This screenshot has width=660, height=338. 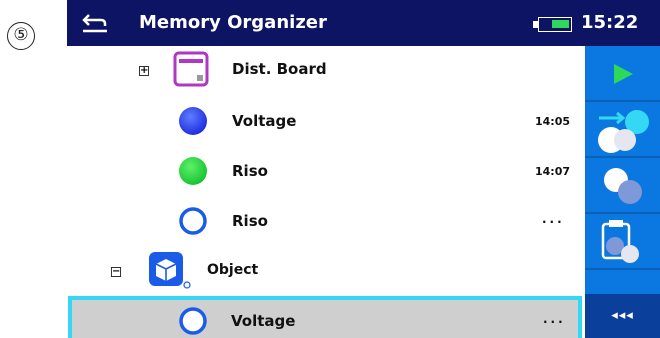 I want to click on paste-test-button, so click(x=622, y=242).